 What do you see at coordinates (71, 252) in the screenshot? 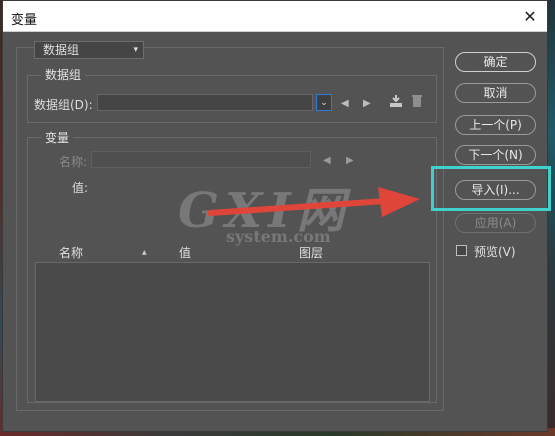
I see `column-header-name: 名称` at bounding box center [71, 252].